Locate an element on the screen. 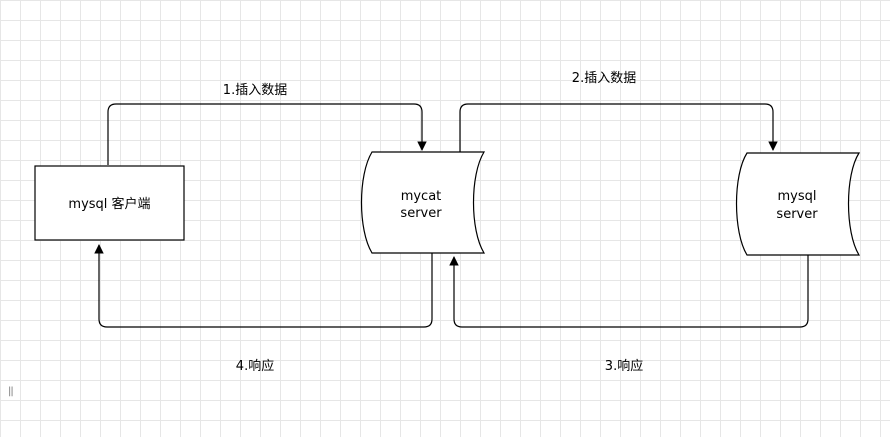 This screenshot has width=890, height=437. edge-label-step1: 1.插入数据 is located at coordinates (255, 90).